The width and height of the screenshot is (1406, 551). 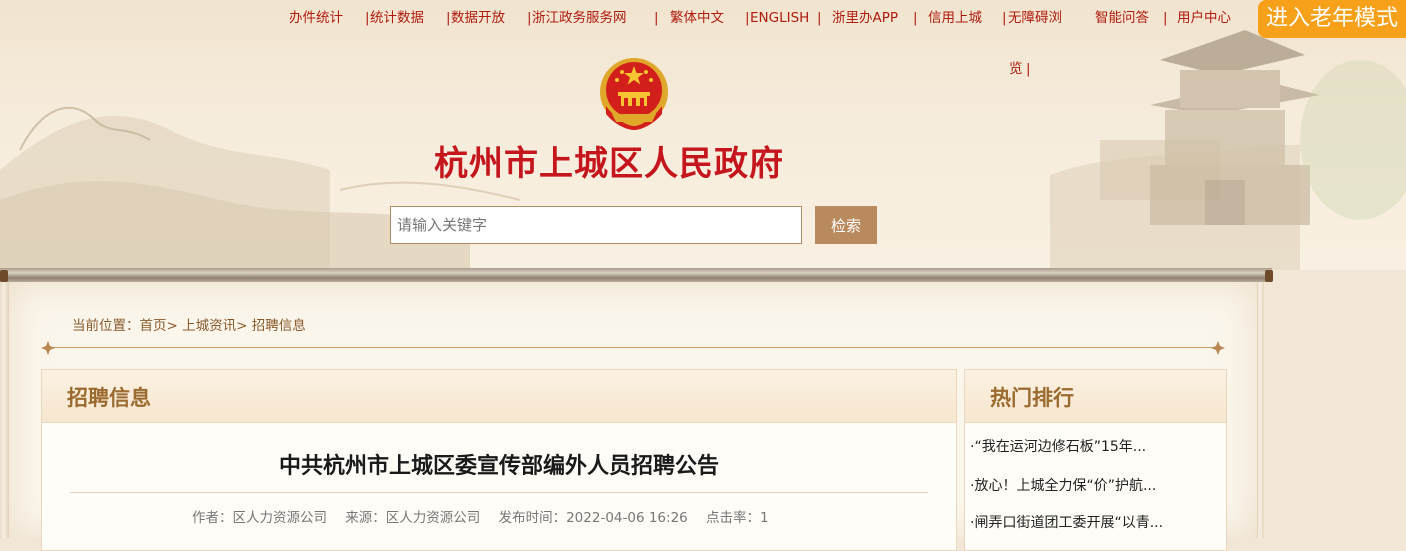 What do you see at coordinates (209, 326) in the screenshot?
I see `breadcrumb-news: 上城资讯` at bounding box center [209, 326].